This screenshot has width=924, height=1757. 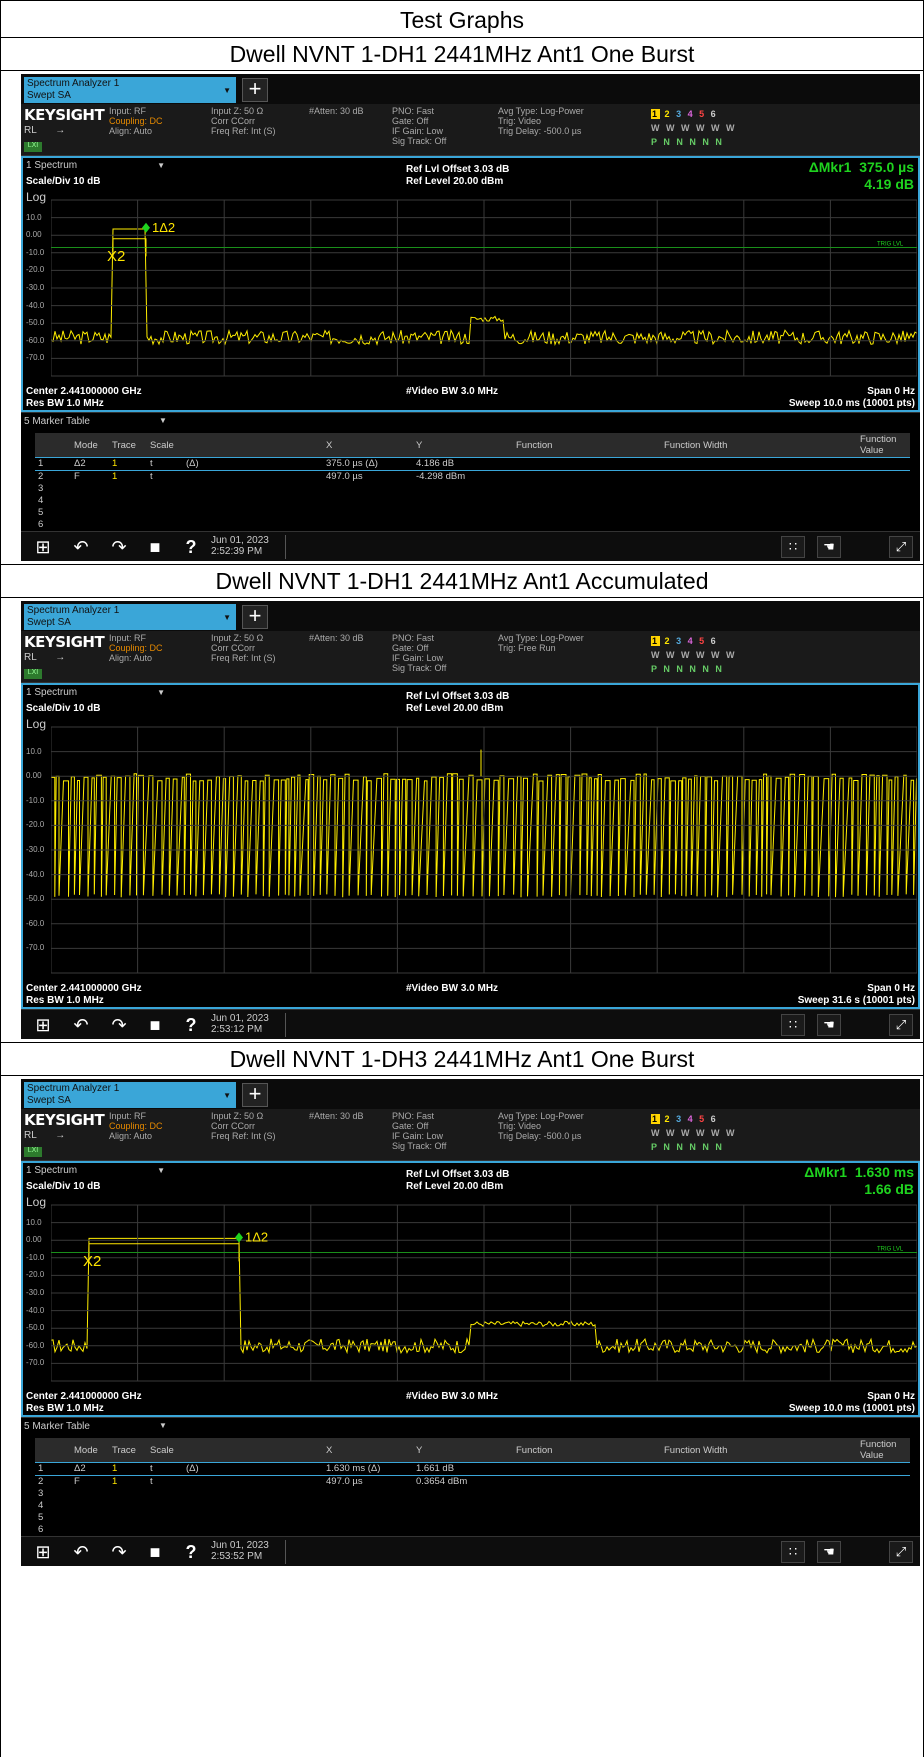 I want to click on trigger-settings: Avg Type: Log-Power Trig: Free Run, so click(x=541, y=643).